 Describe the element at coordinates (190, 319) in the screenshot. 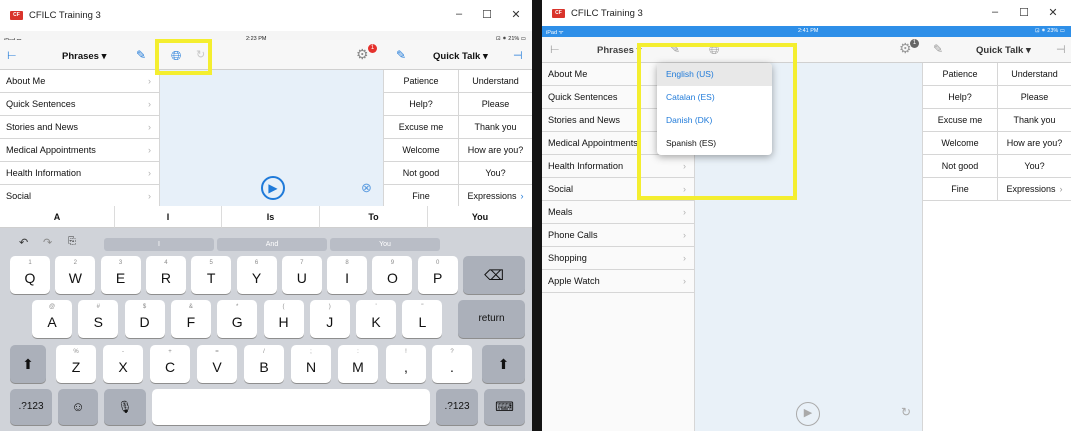

I see `key-f: & F` at that location.